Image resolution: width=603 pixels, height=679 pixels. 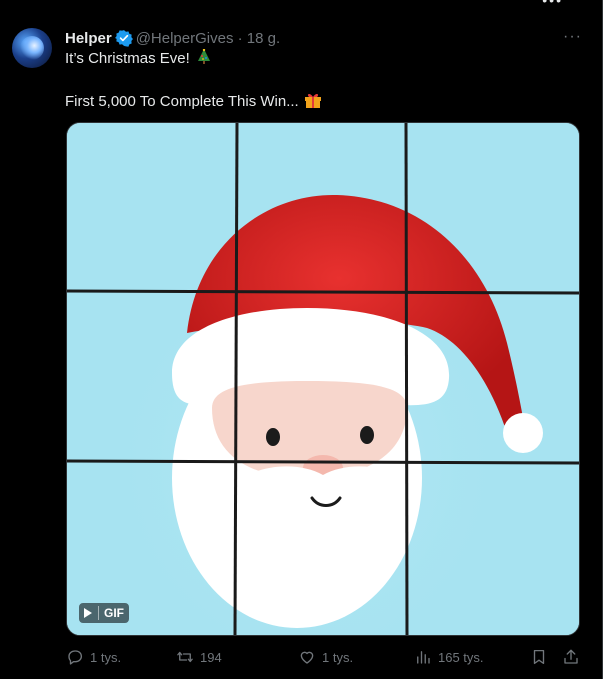 What do you see at coordinates (211, 657) in the screenshot?
I see `retweet-count: 194` at bounding box center [211, 657].